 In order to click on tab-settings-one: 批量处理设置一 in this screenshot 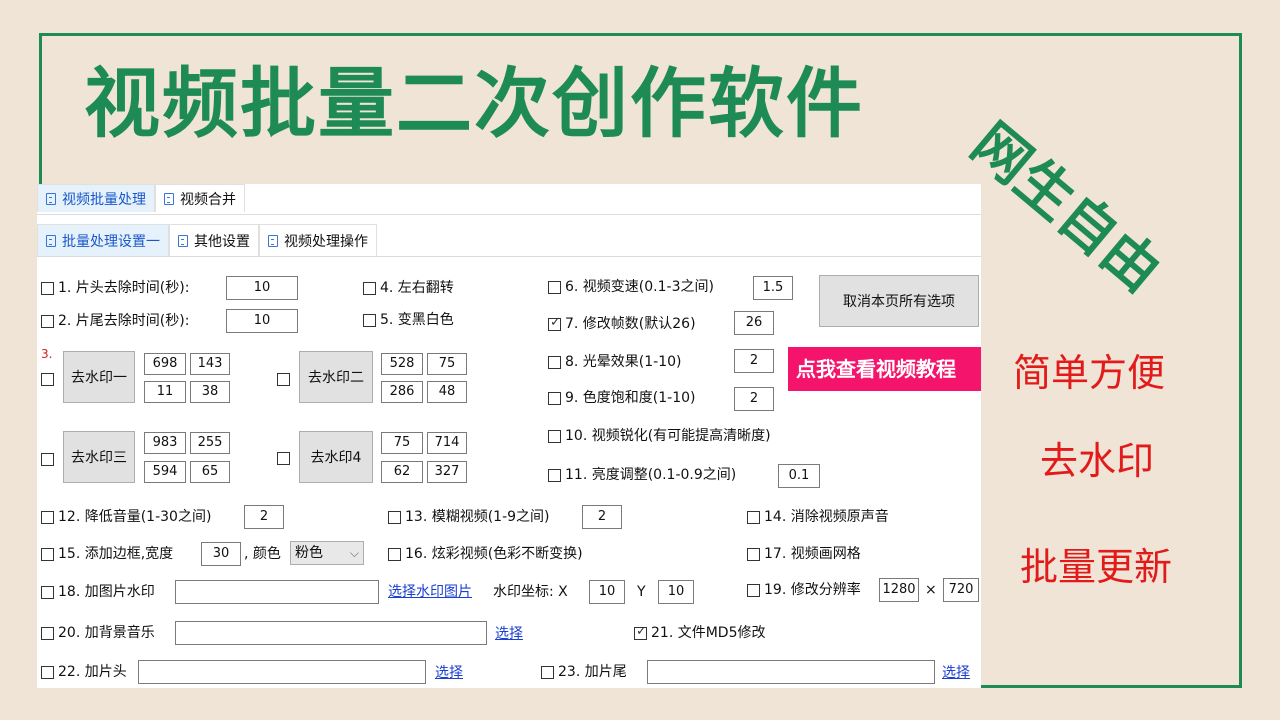, I will do `click(103, 240)`.